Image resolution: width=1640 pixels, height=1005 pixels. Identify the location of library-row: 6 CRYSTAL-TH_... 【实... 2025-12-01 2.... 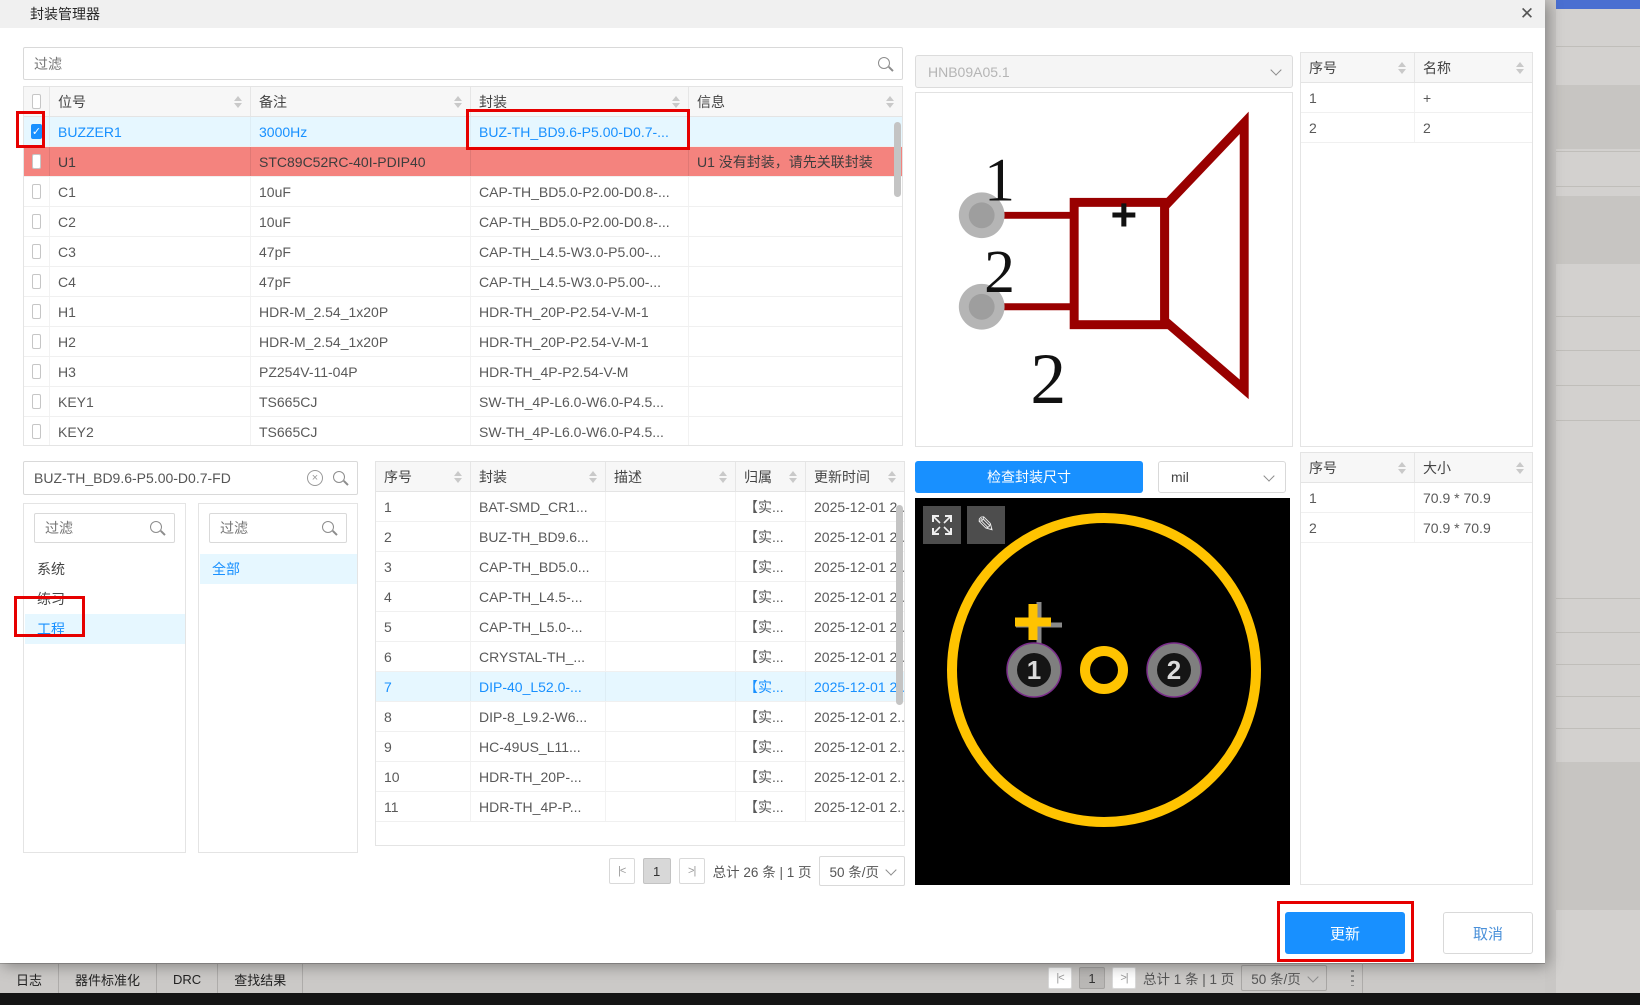
(640, 657).